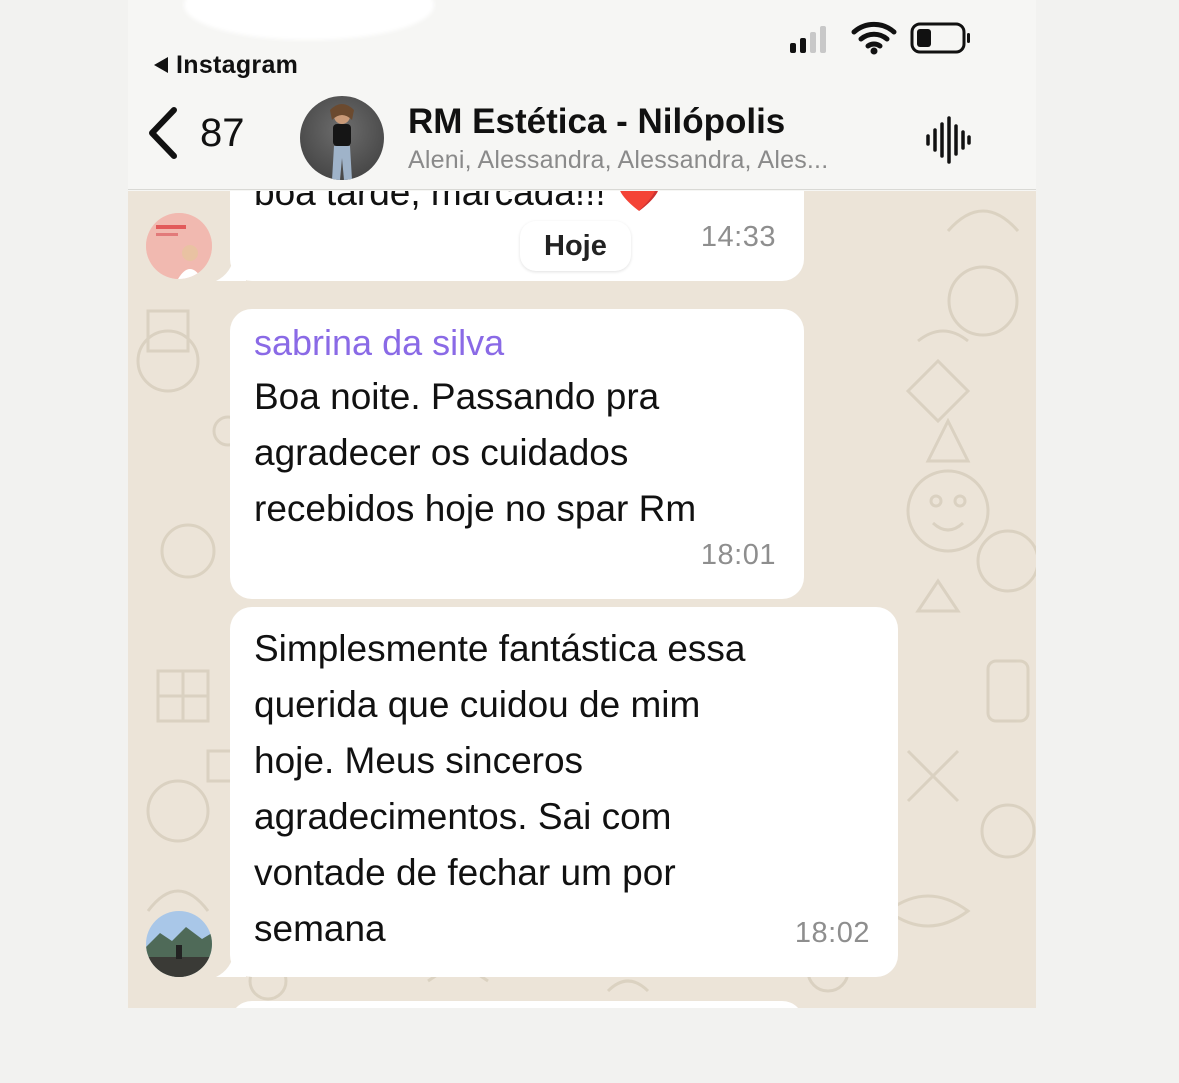 The width and height of the screenshot is (1179, 1083). I want to click on sender-name: sabrina da silva, so click(379, 343).